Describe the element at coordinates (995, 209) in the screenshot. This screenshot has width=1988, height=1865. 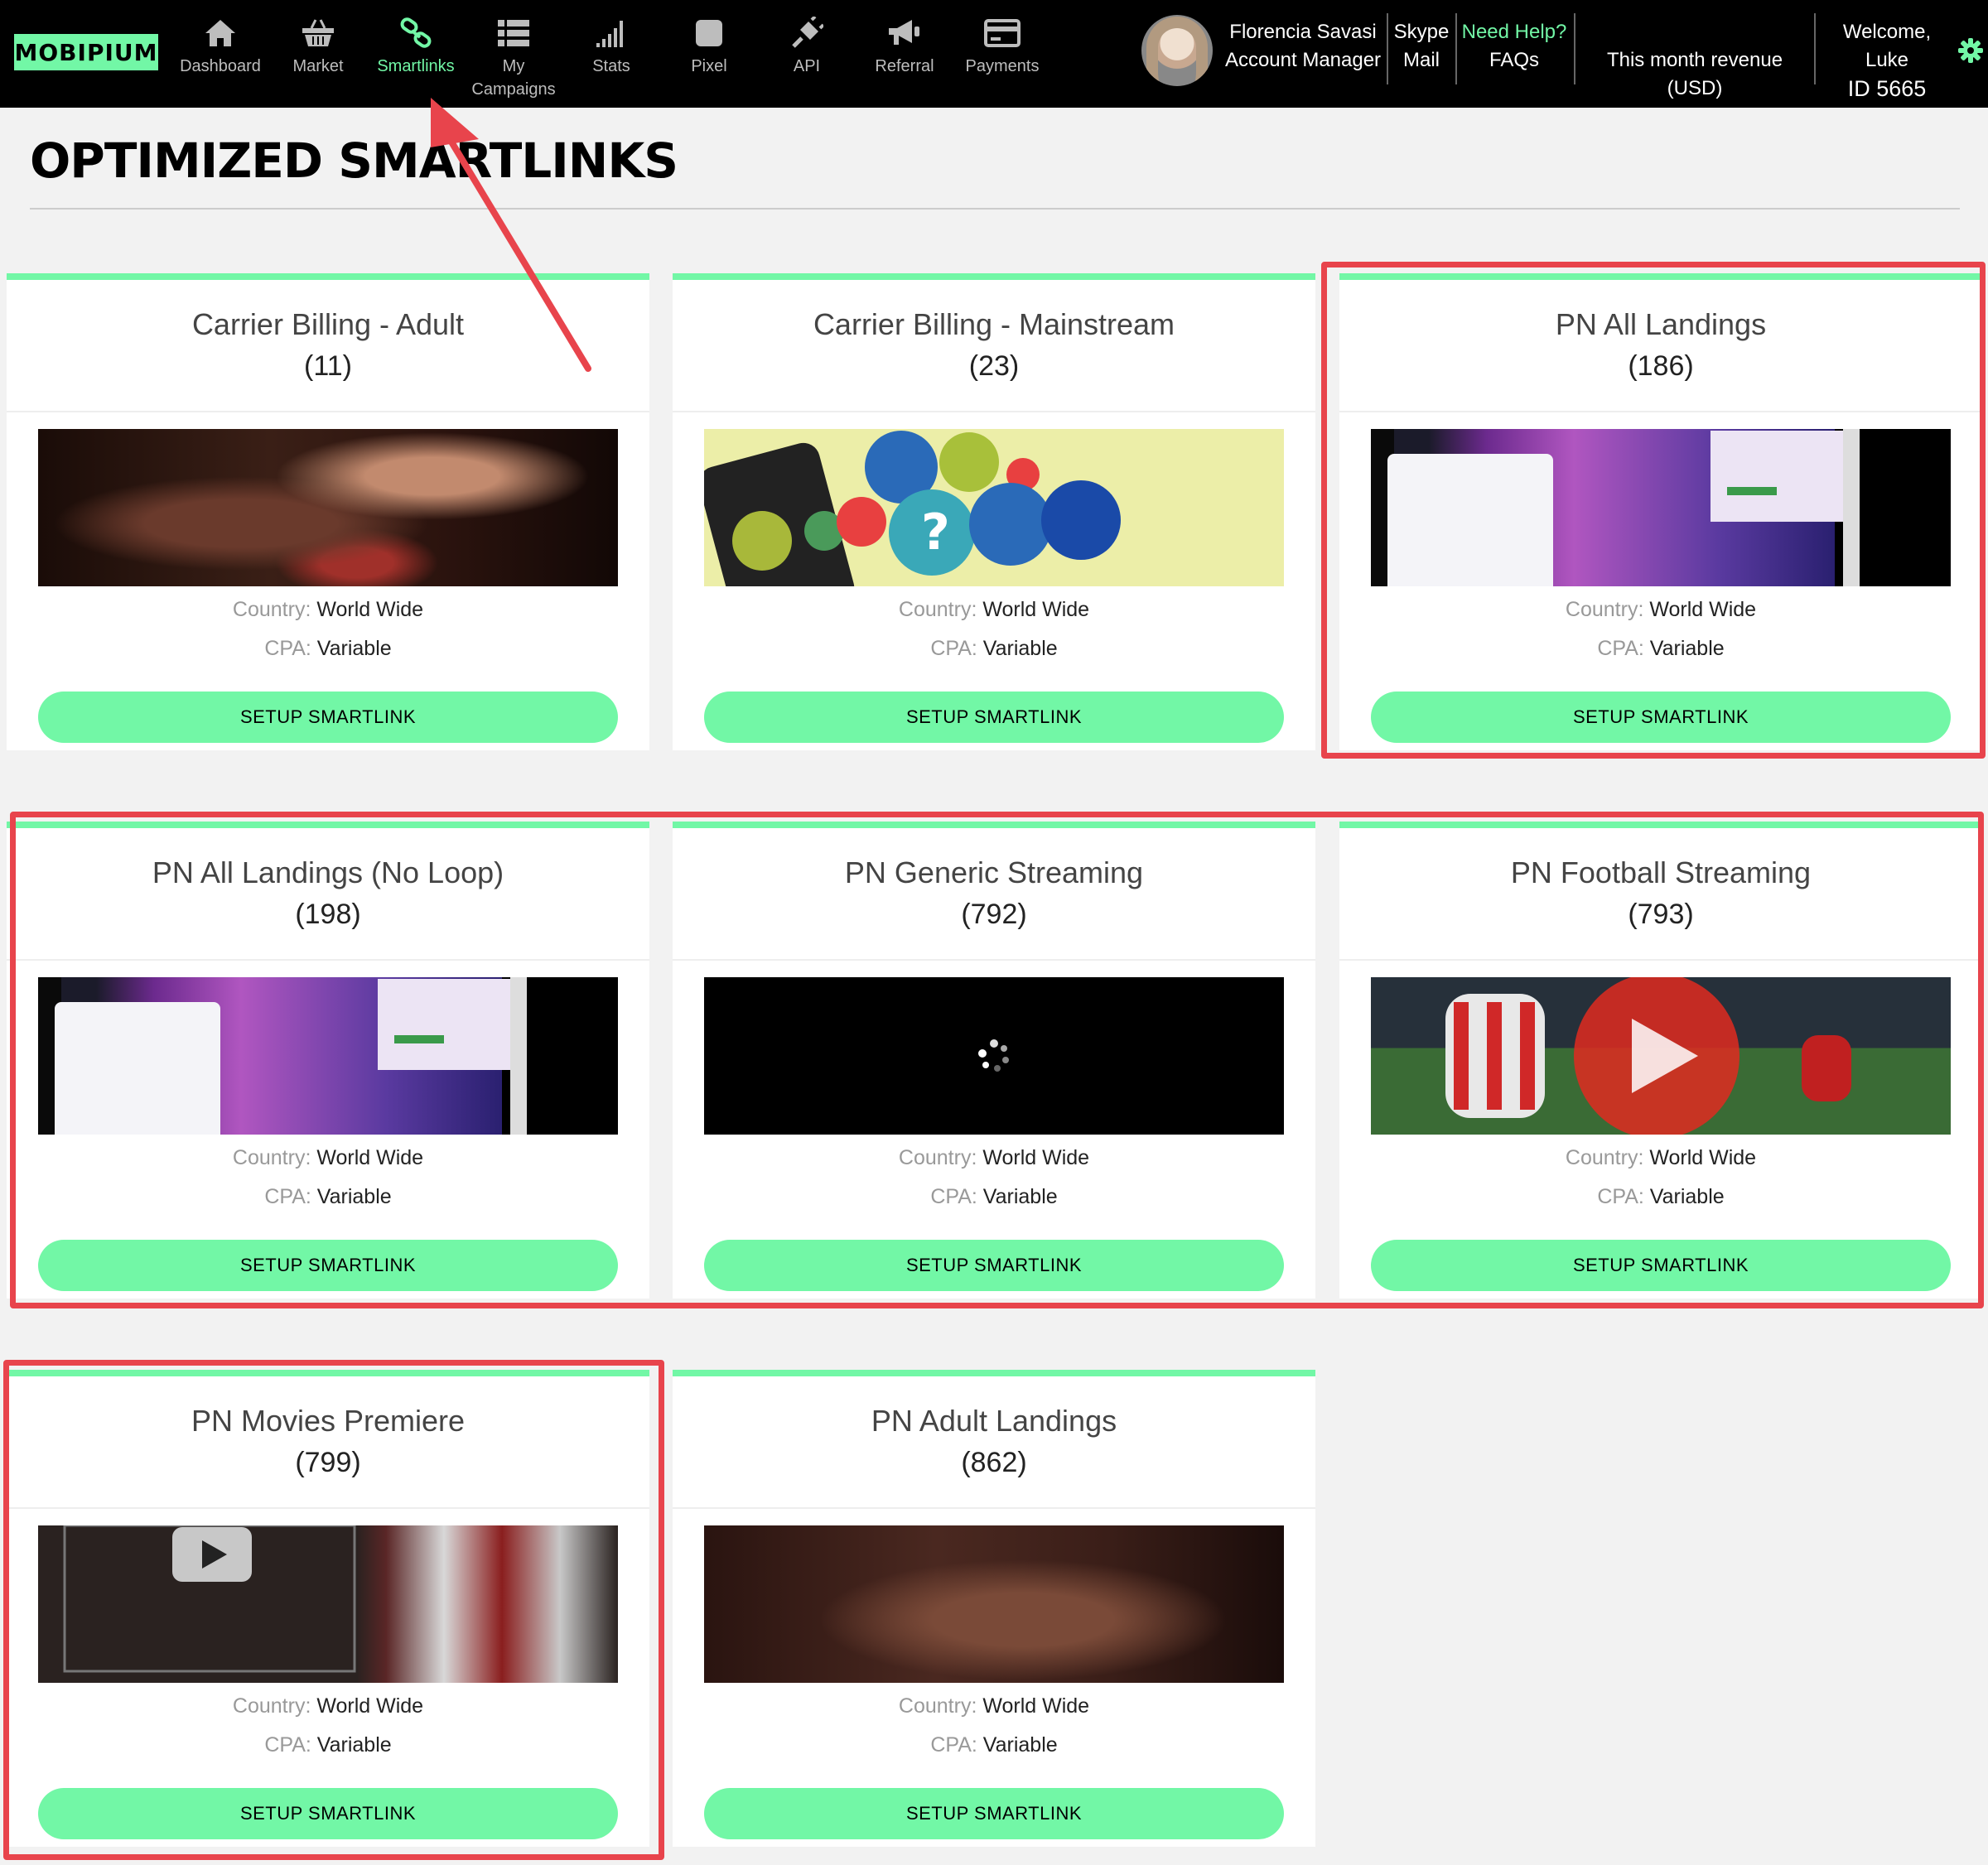
I see `title-divider` at that location.